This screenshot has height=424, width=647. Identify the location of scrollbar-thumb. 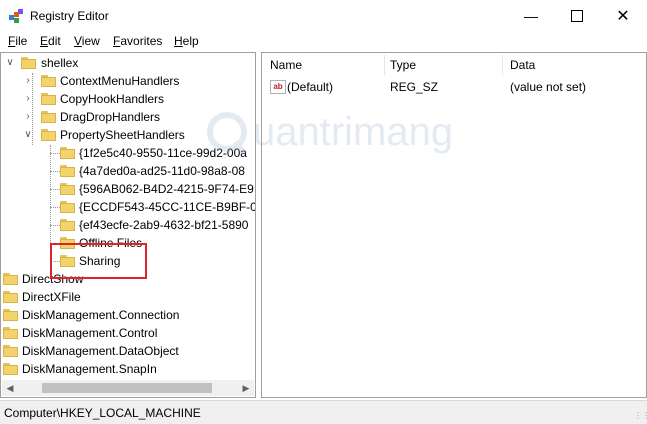
(127, 388).